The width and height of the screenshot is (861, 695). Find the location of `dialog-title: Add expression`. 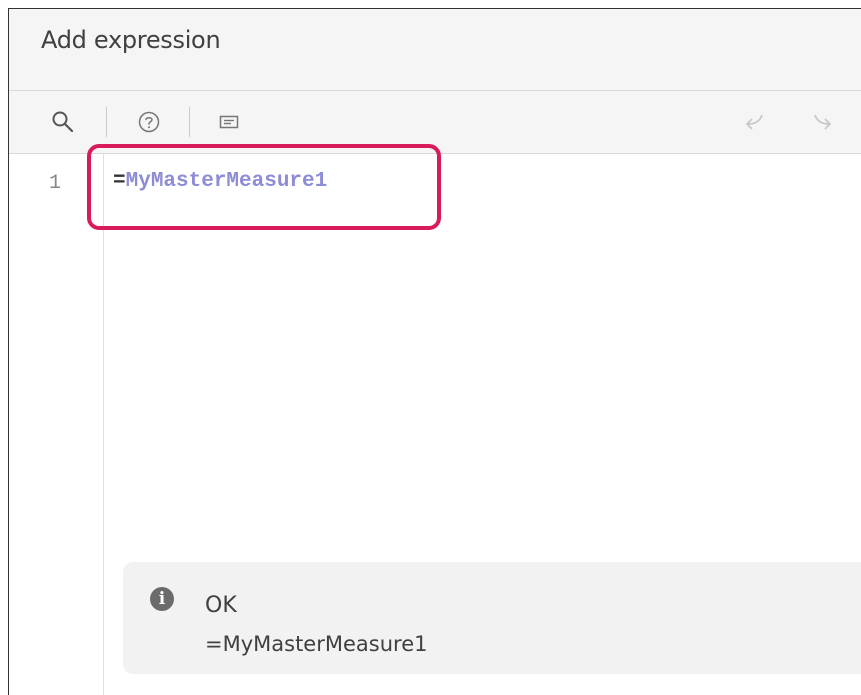

dialog-title: Add expression is located at coordinates (131, 40).